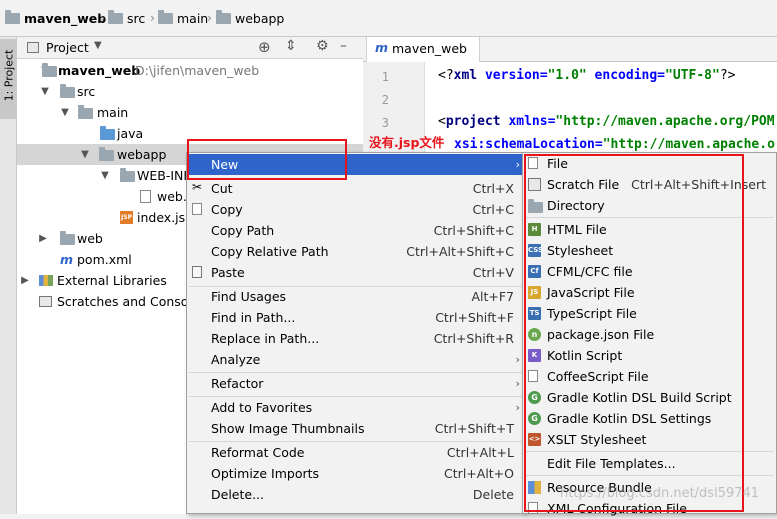 The height and width of the screenshot is (519, 777). I want to click on collapse-all-icon: ⇕, so click(291, 46).